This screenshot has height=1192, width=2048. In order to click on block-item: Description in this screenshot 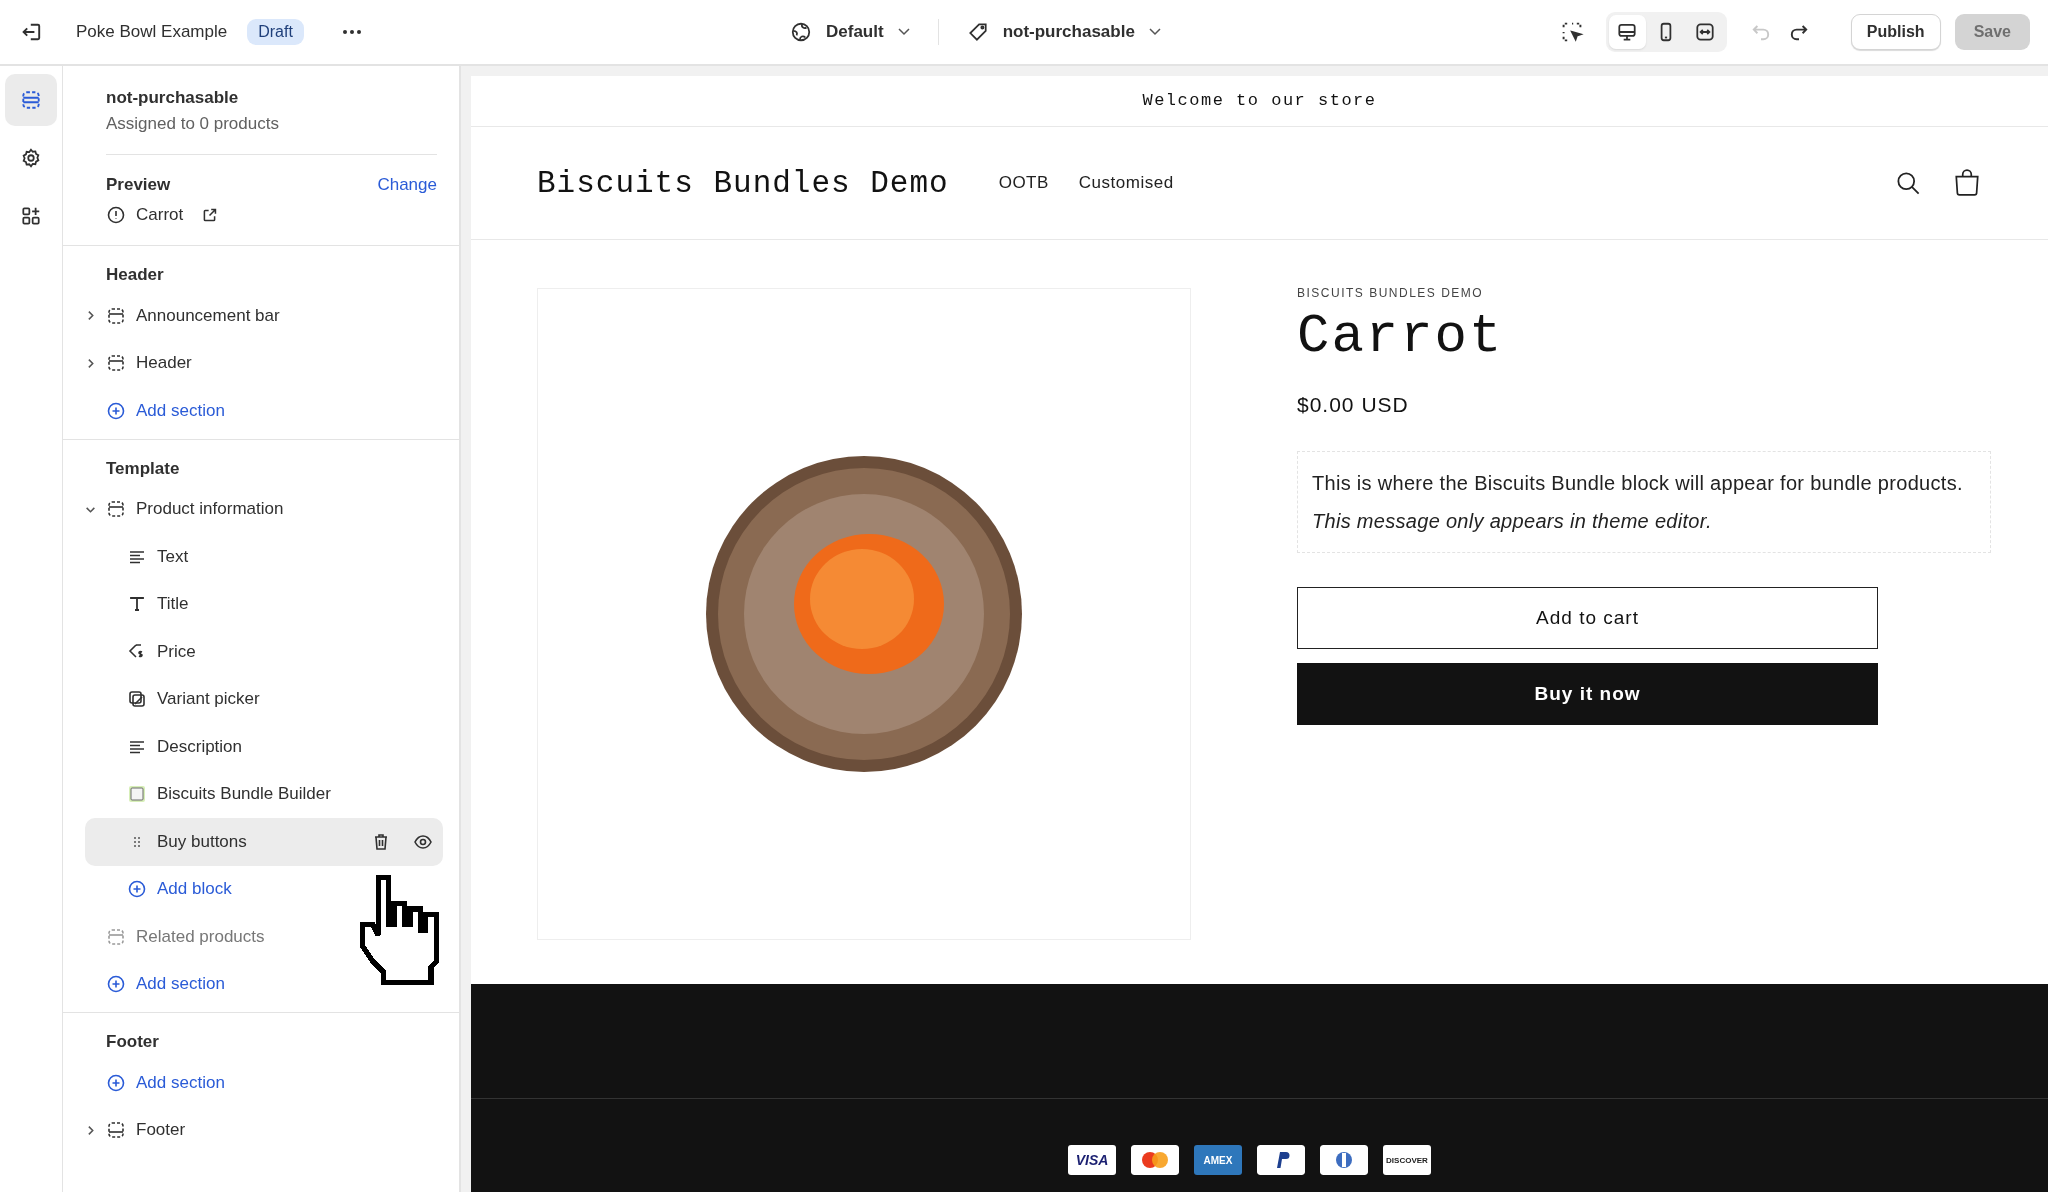, I will do `click(295, 746)`.